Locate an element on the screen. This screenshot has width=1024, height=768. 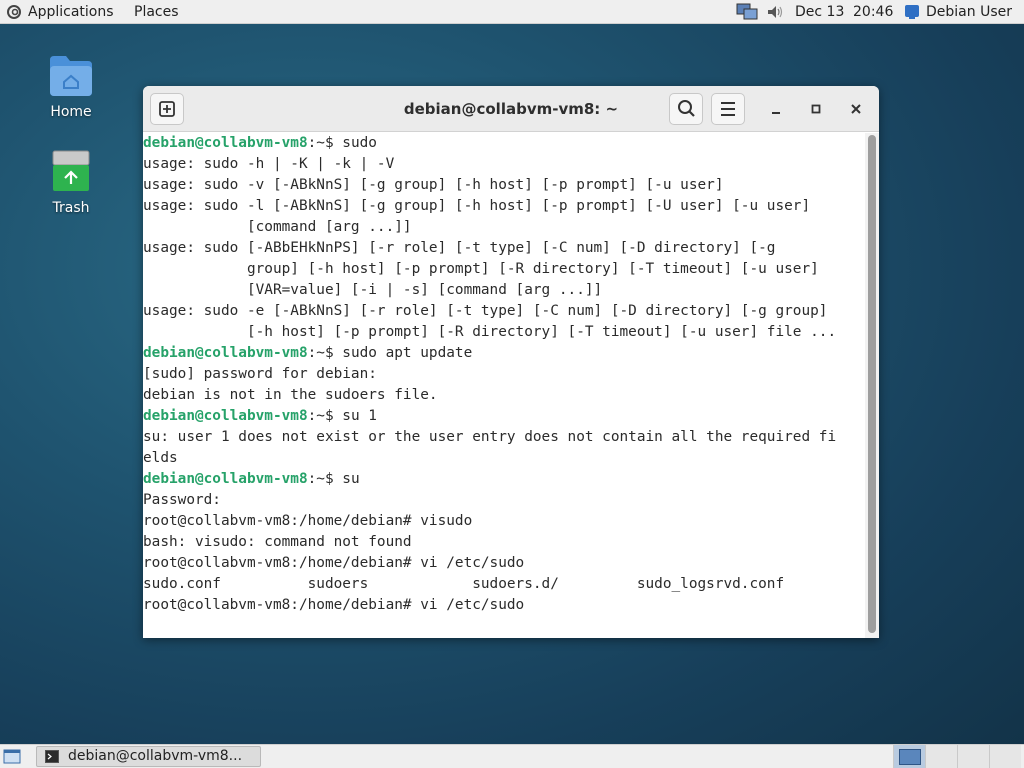
show-desktop-icon is located at coordinates (12, 756).